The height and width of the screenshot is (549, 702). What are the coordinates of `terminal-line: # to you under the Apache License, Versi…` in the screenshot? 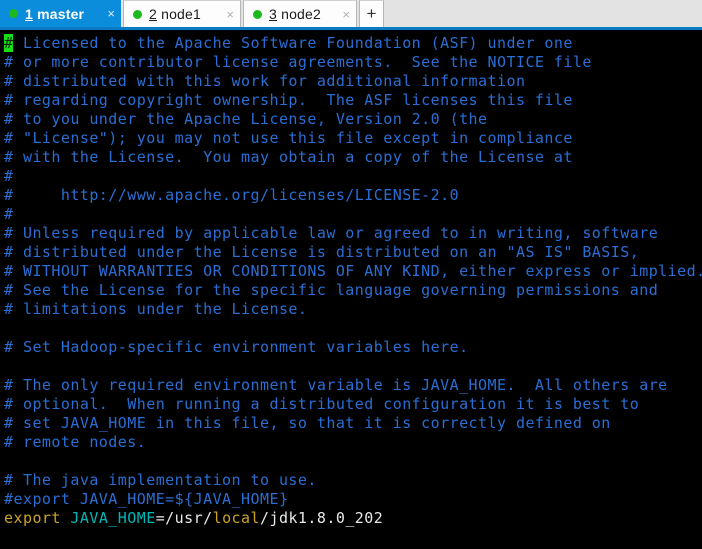 It's located at (353, 119).